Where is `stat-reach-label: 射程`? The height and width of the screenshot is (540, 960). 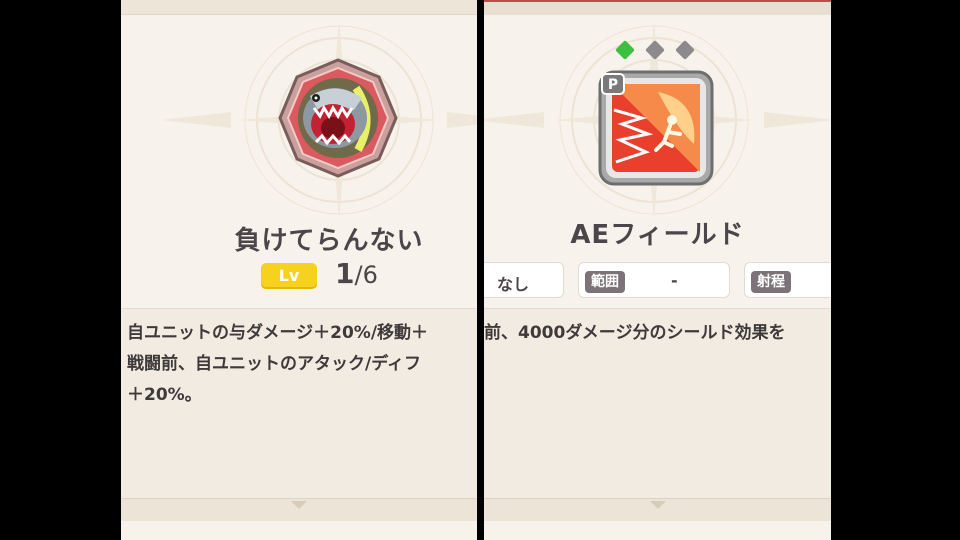
stat-reach-label: 射程 is located at coordinates (771, 282).